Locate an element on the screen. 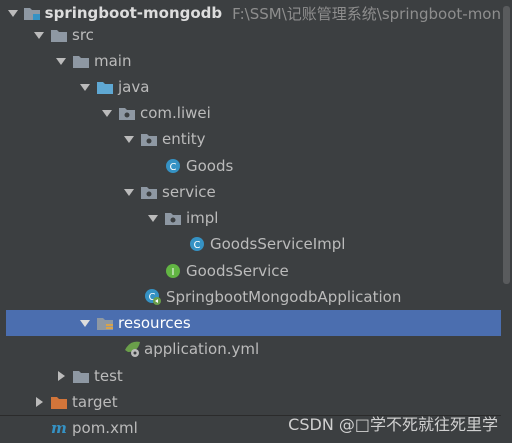 The image size is (512, 443). tree-node-java: java is located at coordinates (250, 87).